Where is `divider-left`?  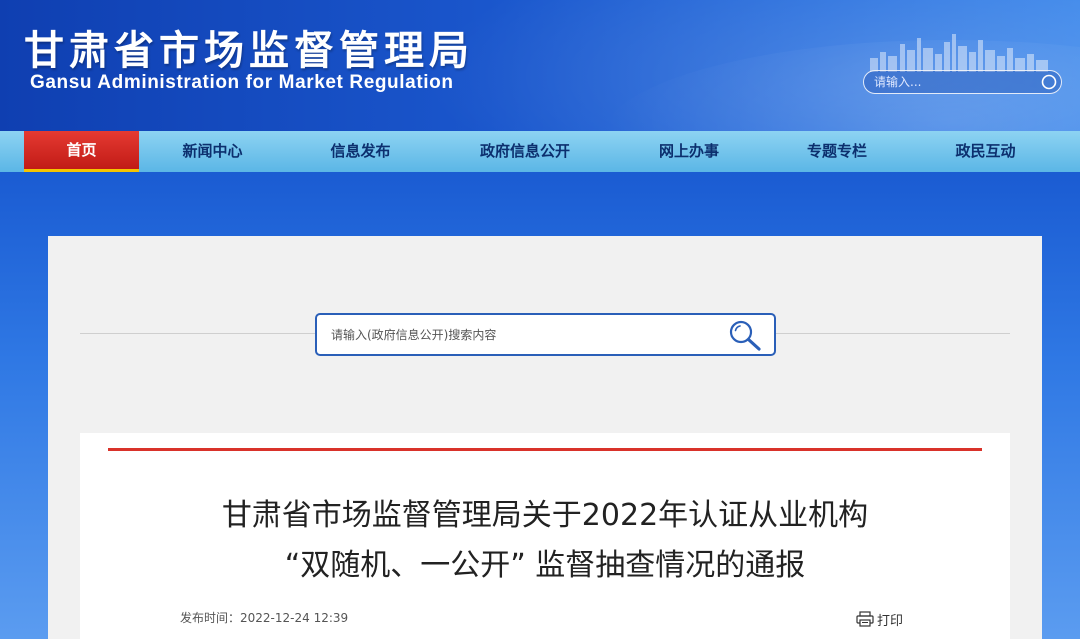
divider-left is located at coordinates (197, 333).